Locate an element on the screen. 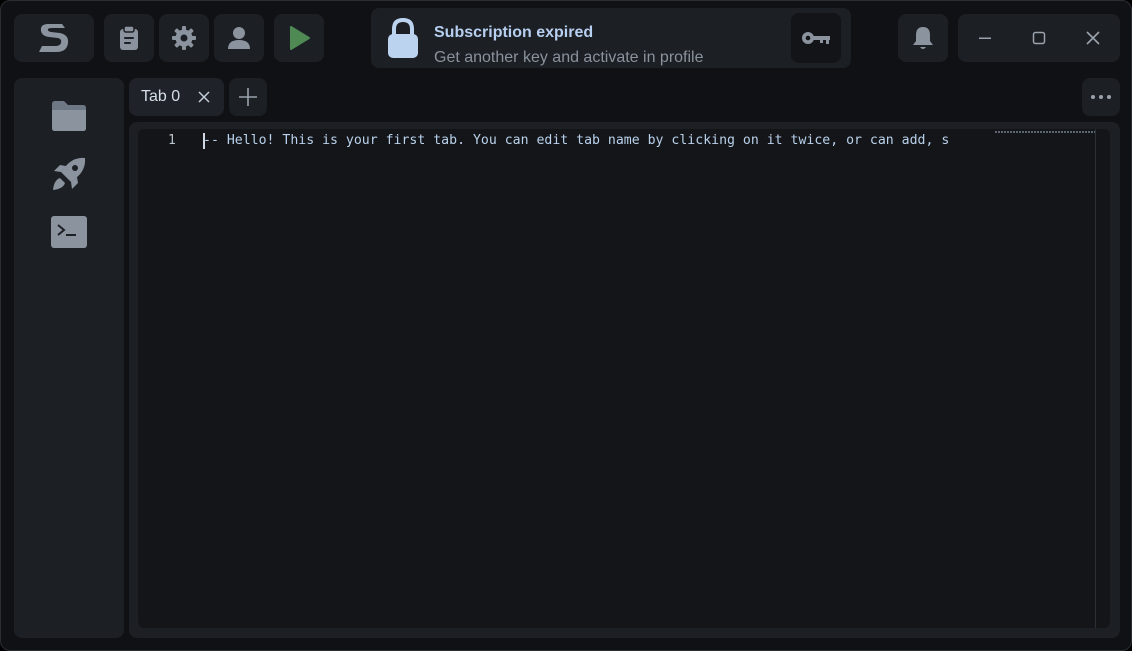  tab-label: Tab 0 is located at coordinates (160, 97).